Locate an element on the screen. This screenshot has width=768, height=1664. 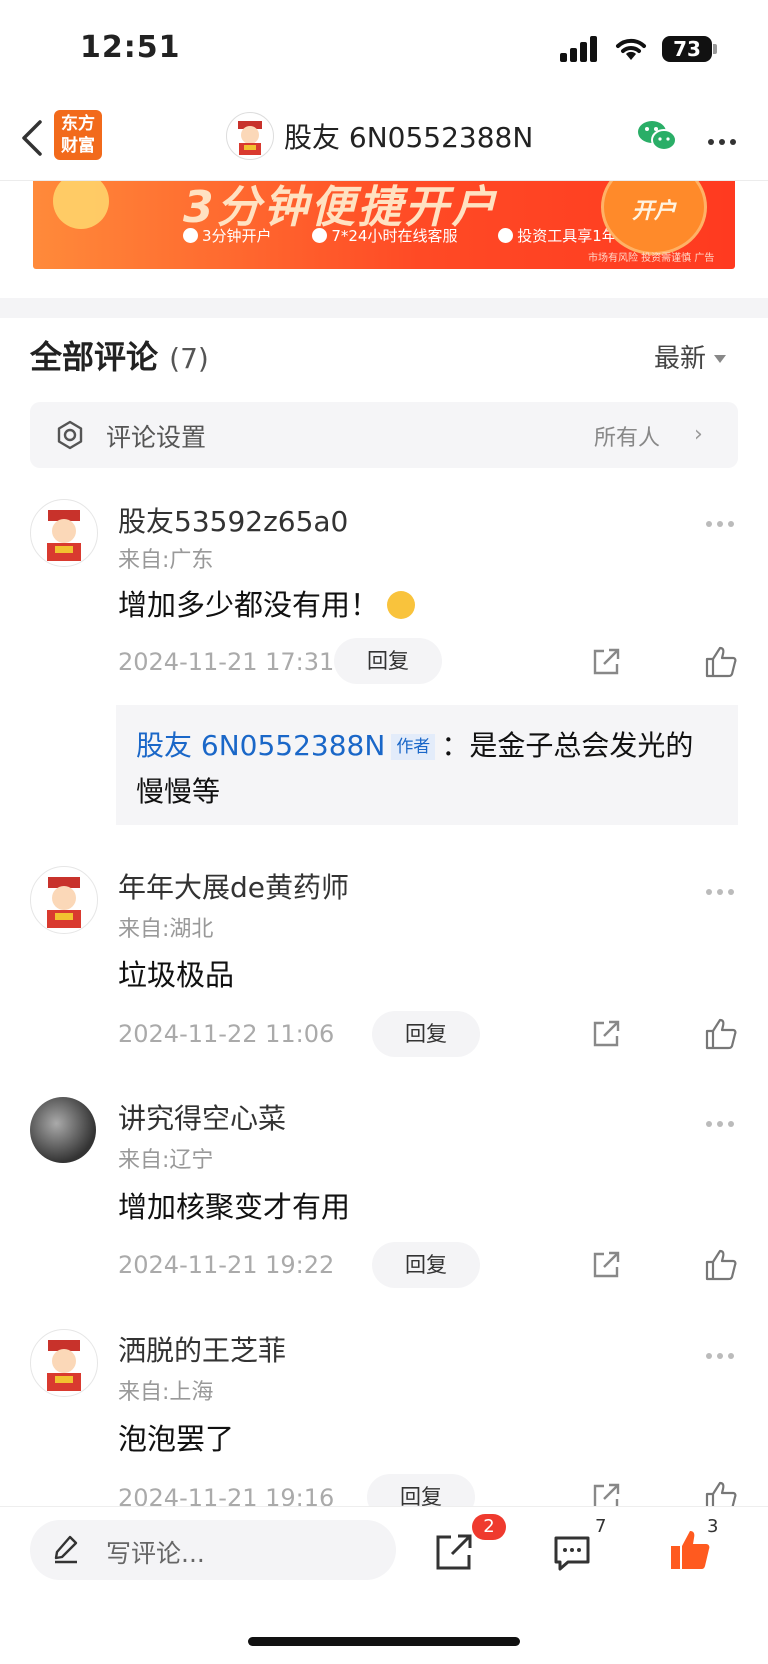
share-count-badge: 2 is located at coordinates (489, 1527).